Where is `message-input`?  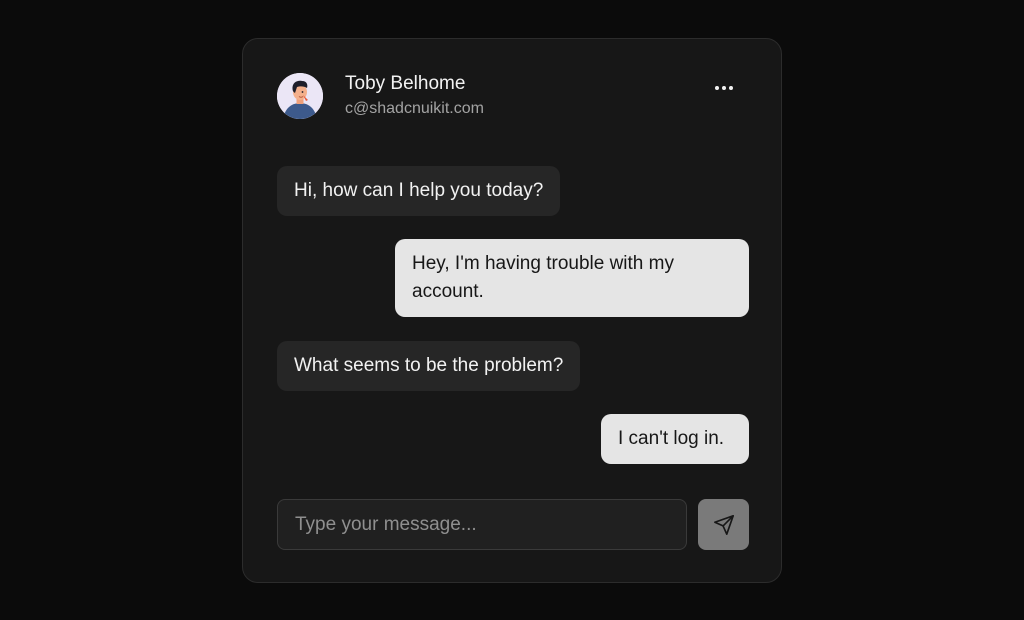
message-input is located at coordinates (482, 524).